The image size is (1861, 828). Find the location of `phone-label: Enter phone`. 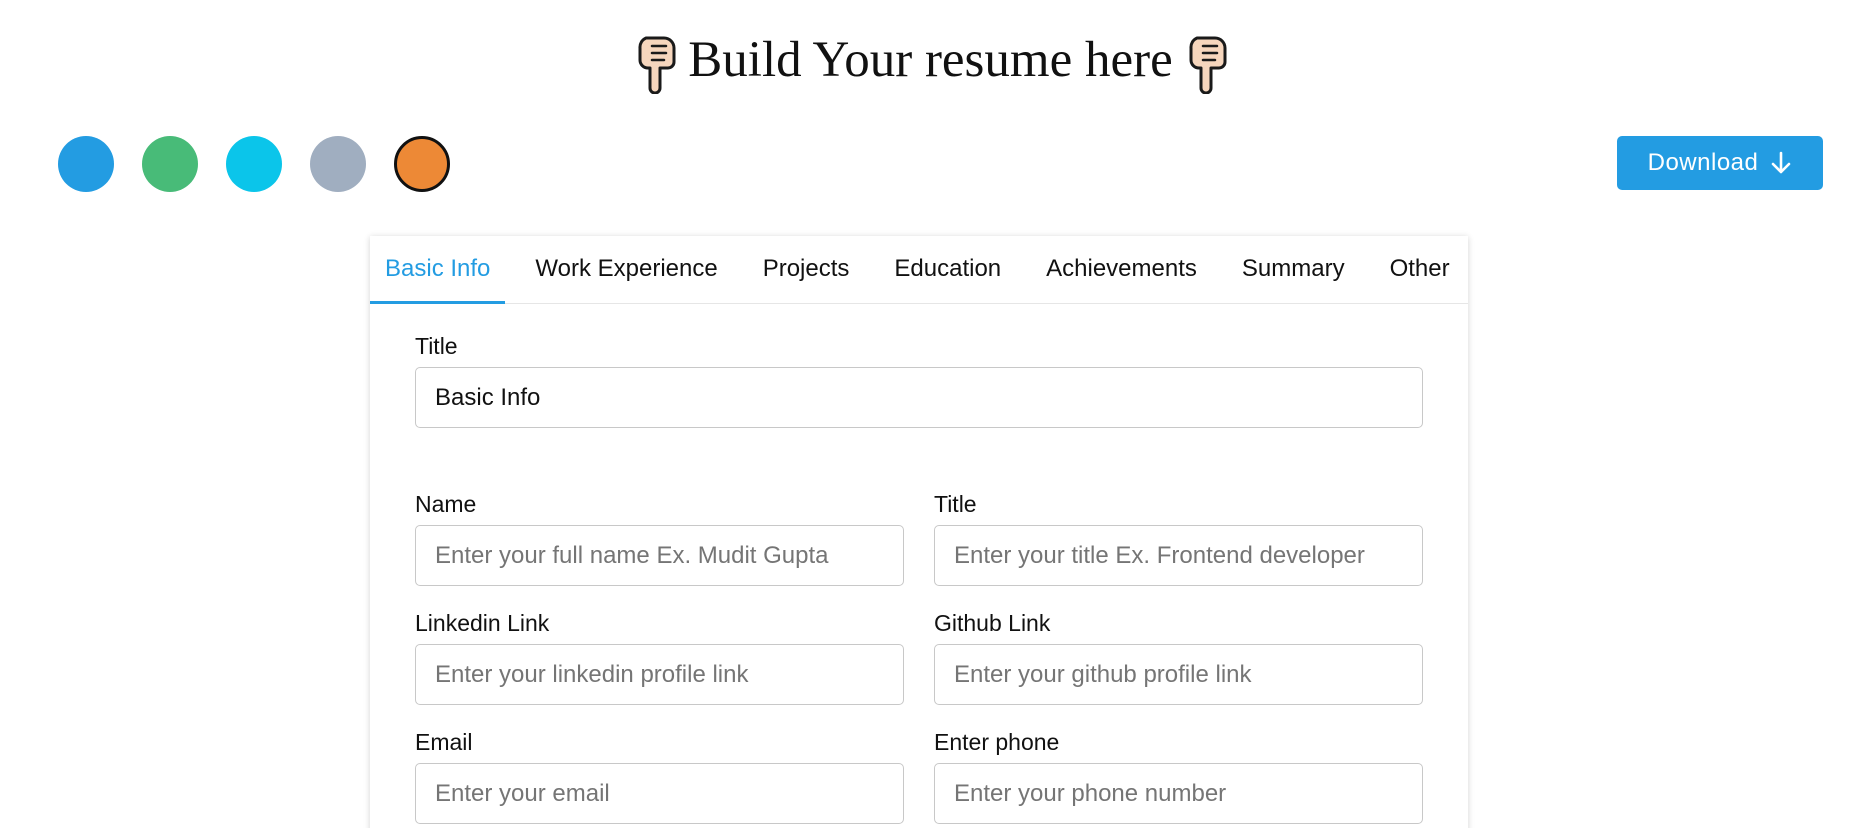

phone-label: Enter phone is located at coordinates (997, 742).